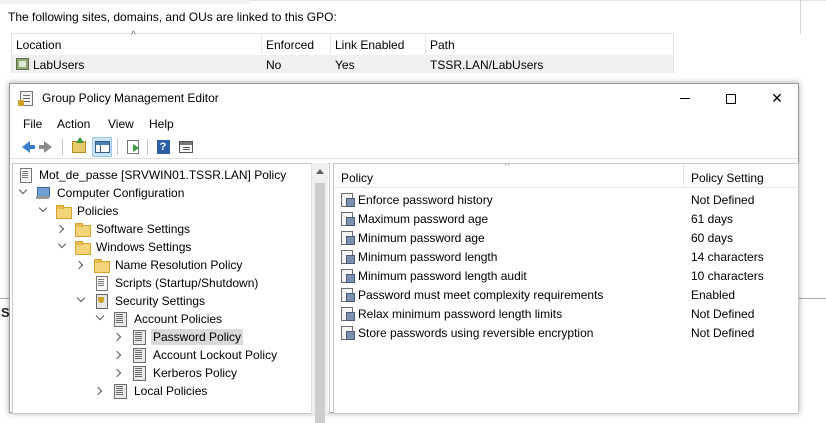 The width and height of the screenshot is (826, 423). I want to click on show-hide-tree-button, so click(102, 147).